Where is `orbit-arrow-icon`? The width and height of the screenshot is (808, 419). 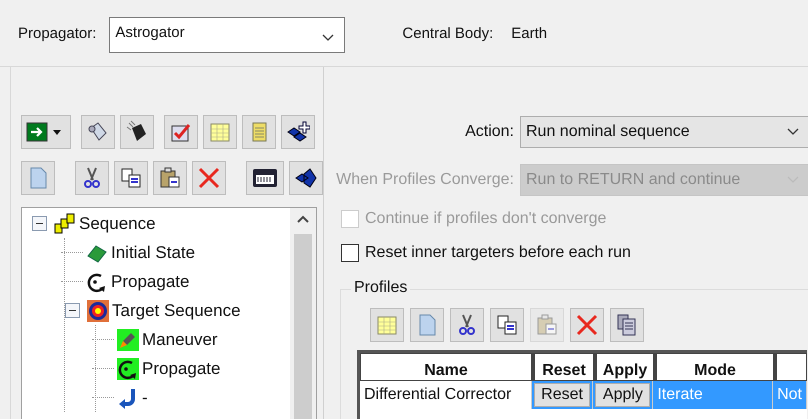 orbit-arrow-icon is located at coordinates (97, 281).